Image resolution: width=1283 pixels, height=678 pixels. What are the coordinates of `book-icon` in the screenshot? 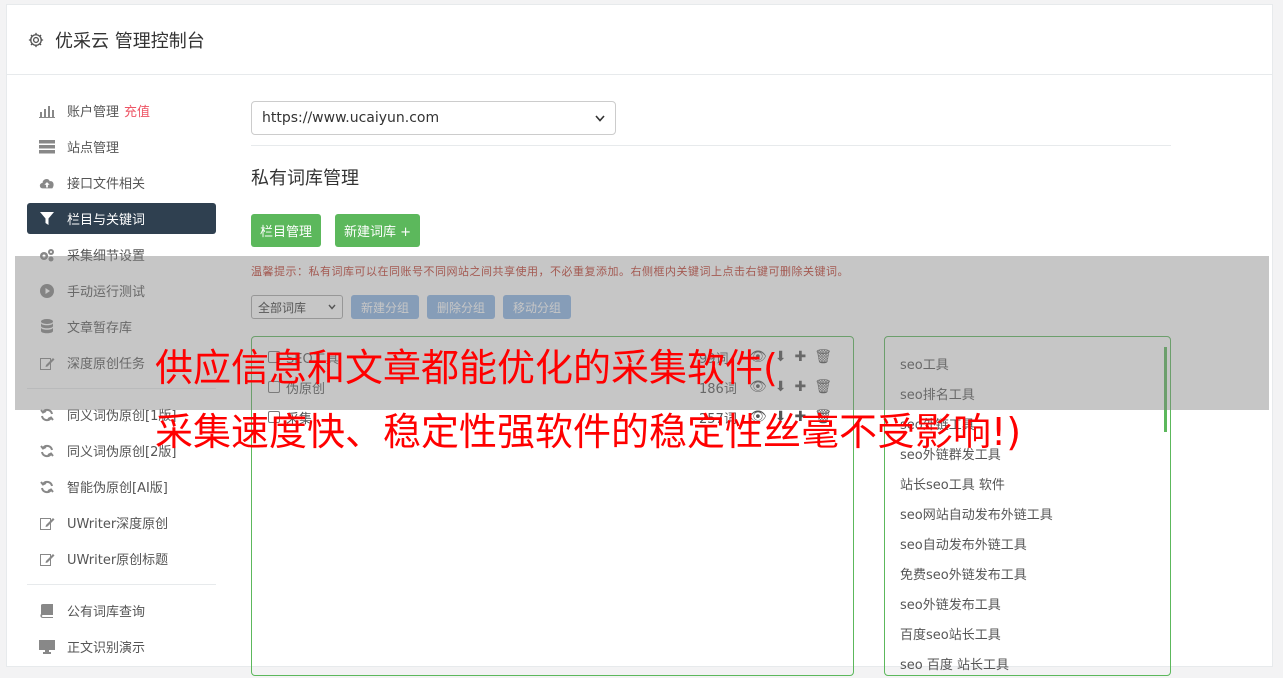 It's located at (47, 611).